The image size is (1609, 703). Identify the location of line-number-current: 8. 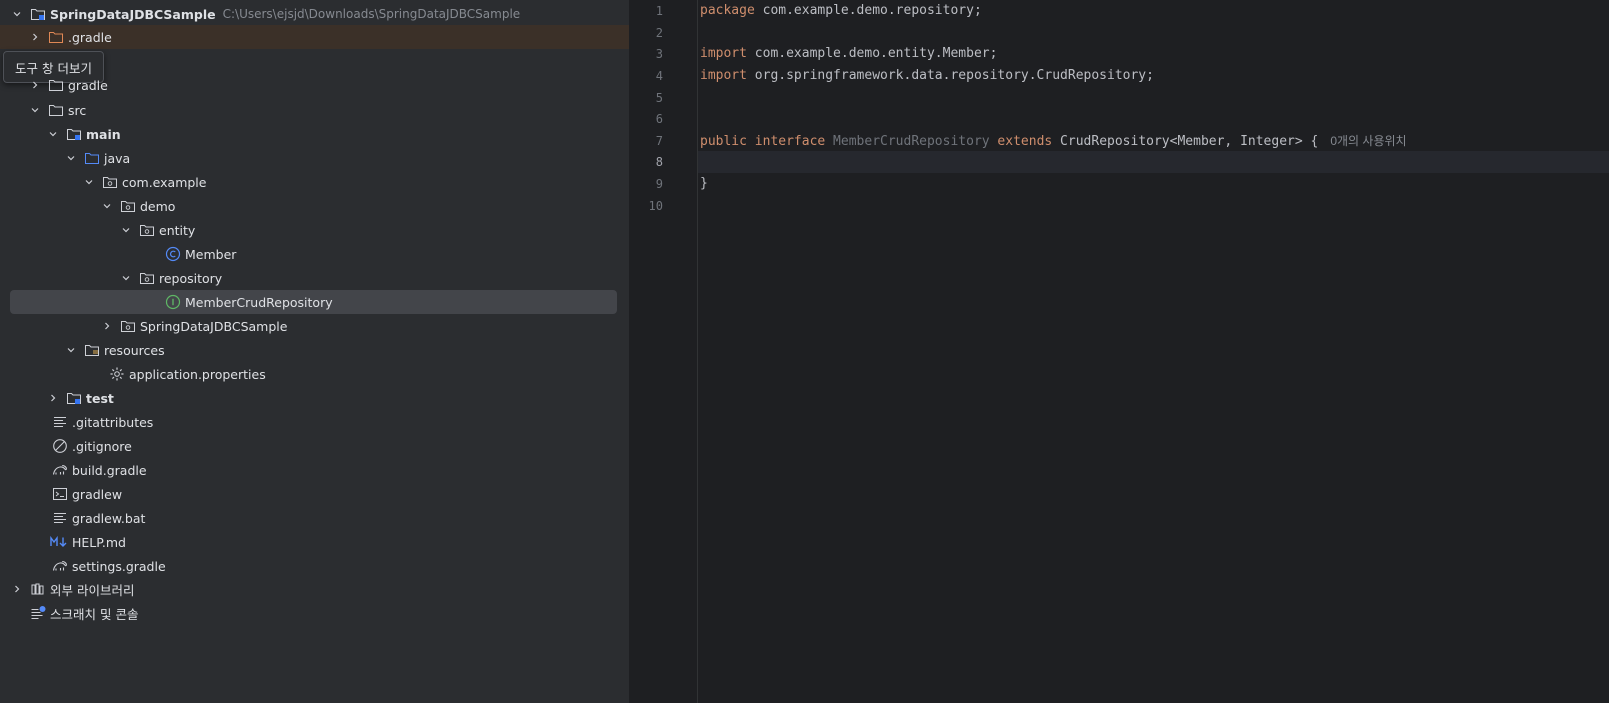
(659, 162).